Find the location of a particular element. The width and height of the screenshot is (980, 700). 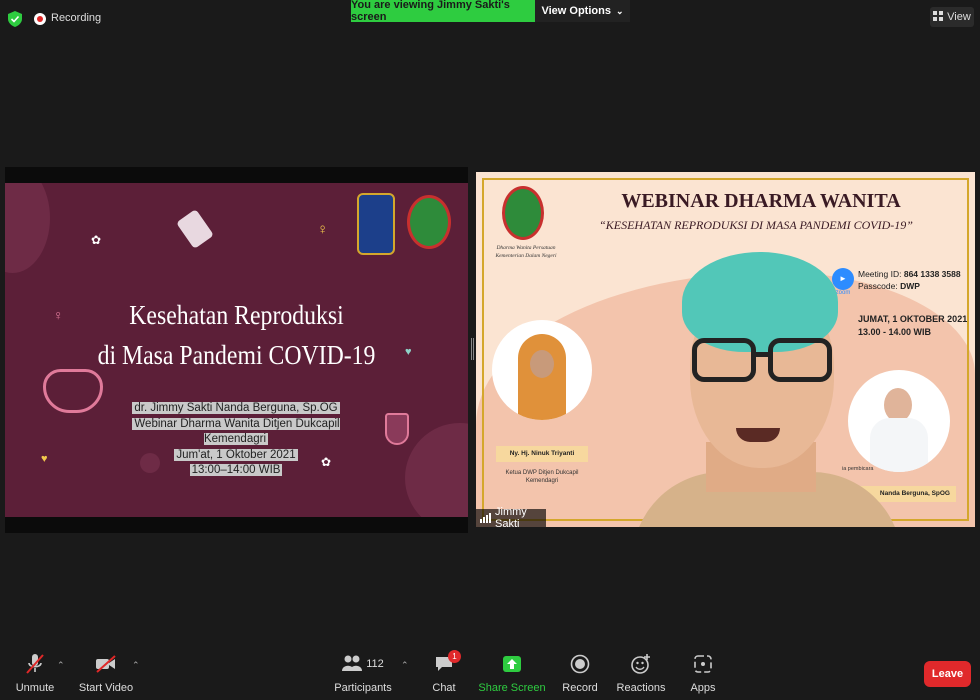

participant-name: Jimmy Sakti is located at coordinates (511, 518).